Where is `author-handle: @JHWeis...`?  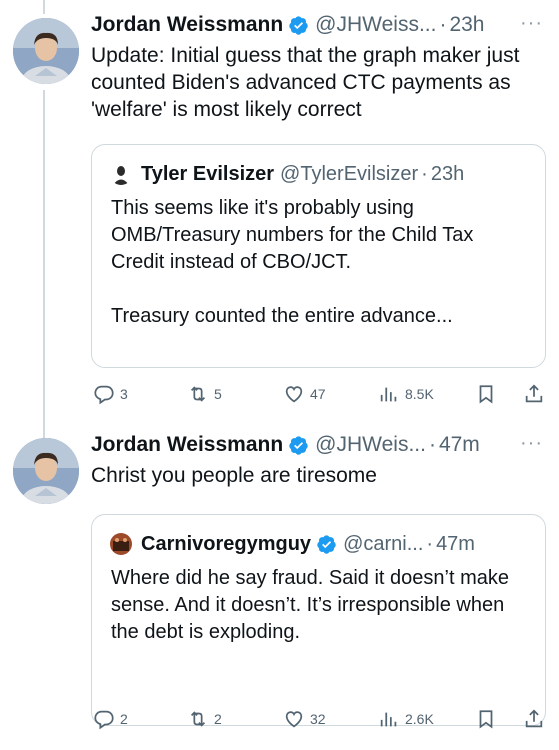
author-handle: @JHWeis... is located at coordinates (370, 445).